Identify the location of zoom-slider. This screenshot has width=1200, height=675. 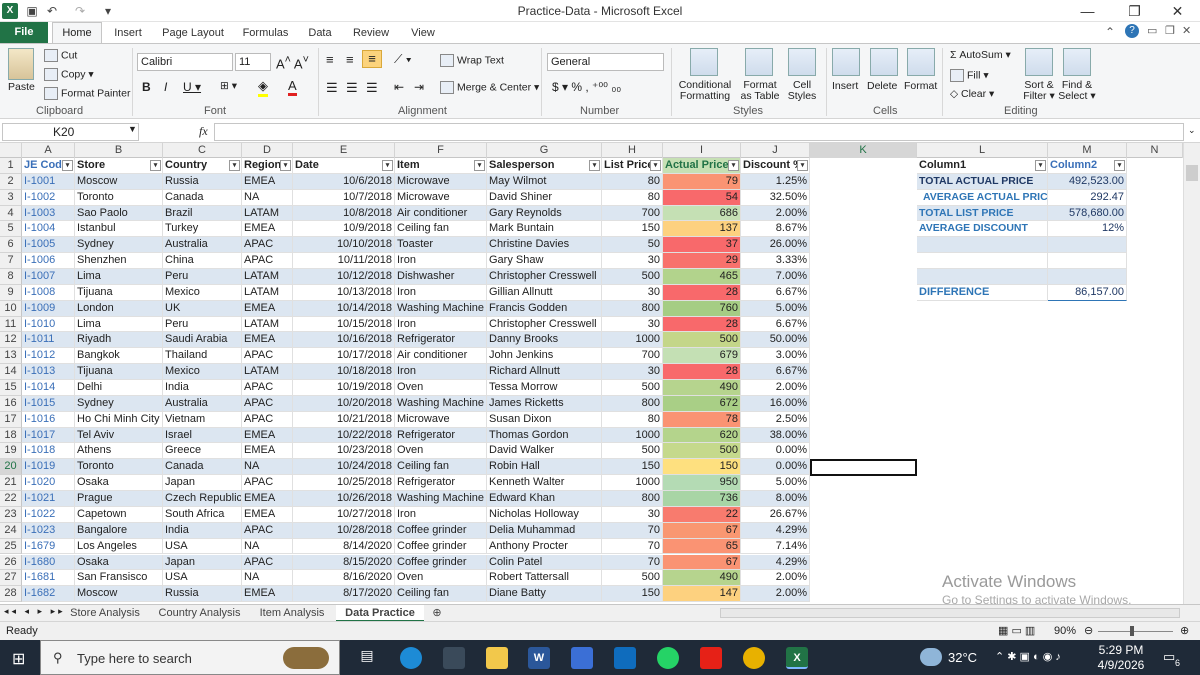
(1135, 631).